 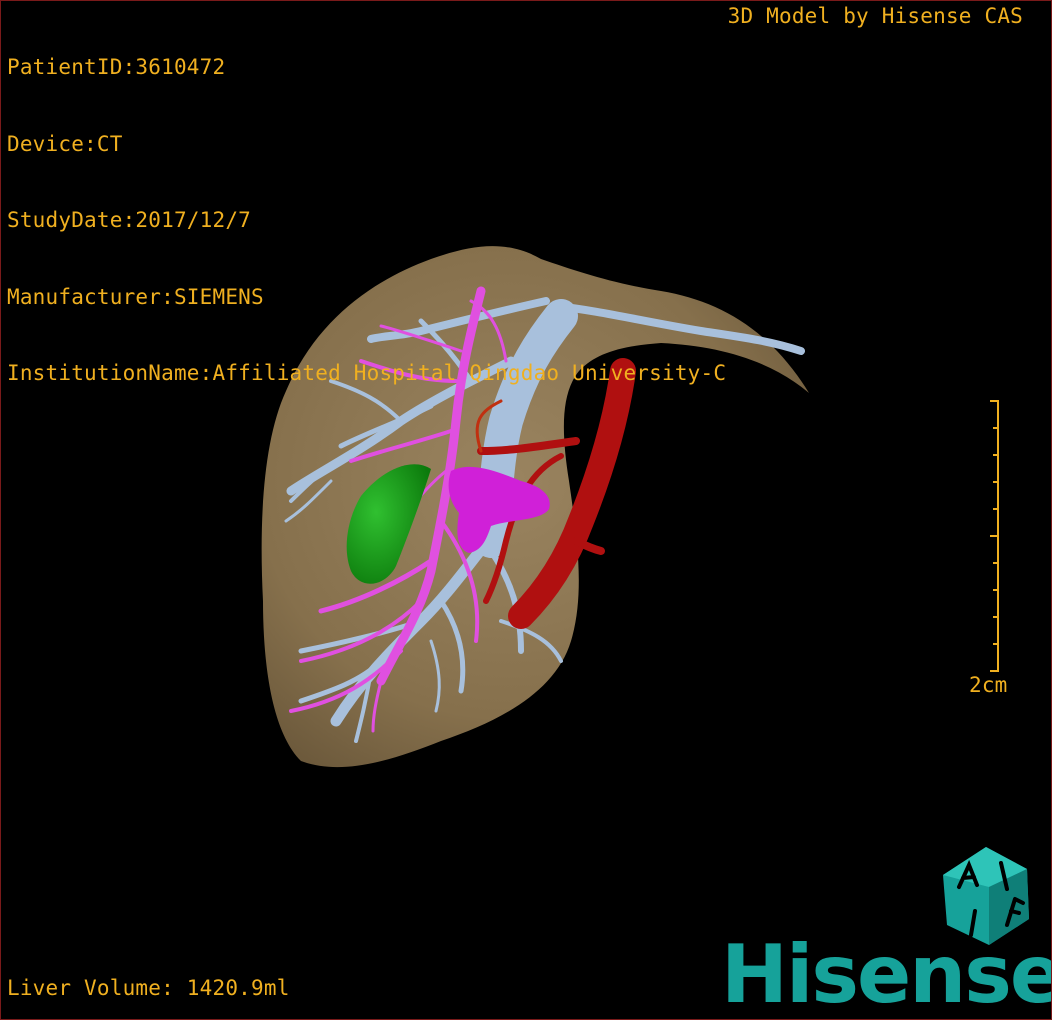 I want to click on scale-bar, so click(x=994, y=536).